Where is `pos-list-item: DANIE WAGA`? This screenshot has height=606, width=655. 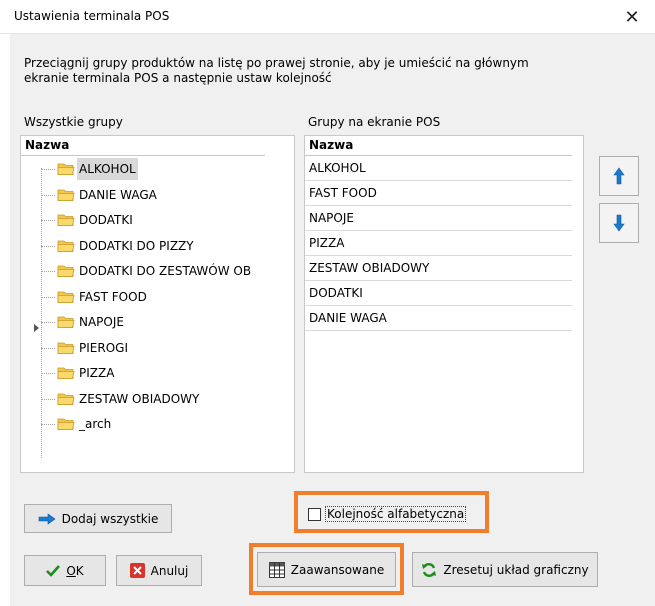 pos-list-item: DANIE WAGA is located at coordinates (438, 318).